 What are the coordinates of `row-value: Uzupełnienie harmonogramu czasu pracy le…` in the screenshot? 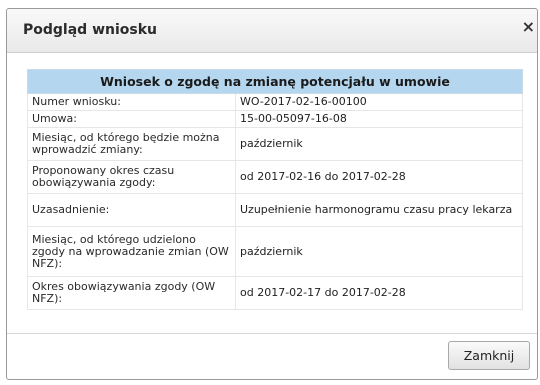 It's located at (379, 210).